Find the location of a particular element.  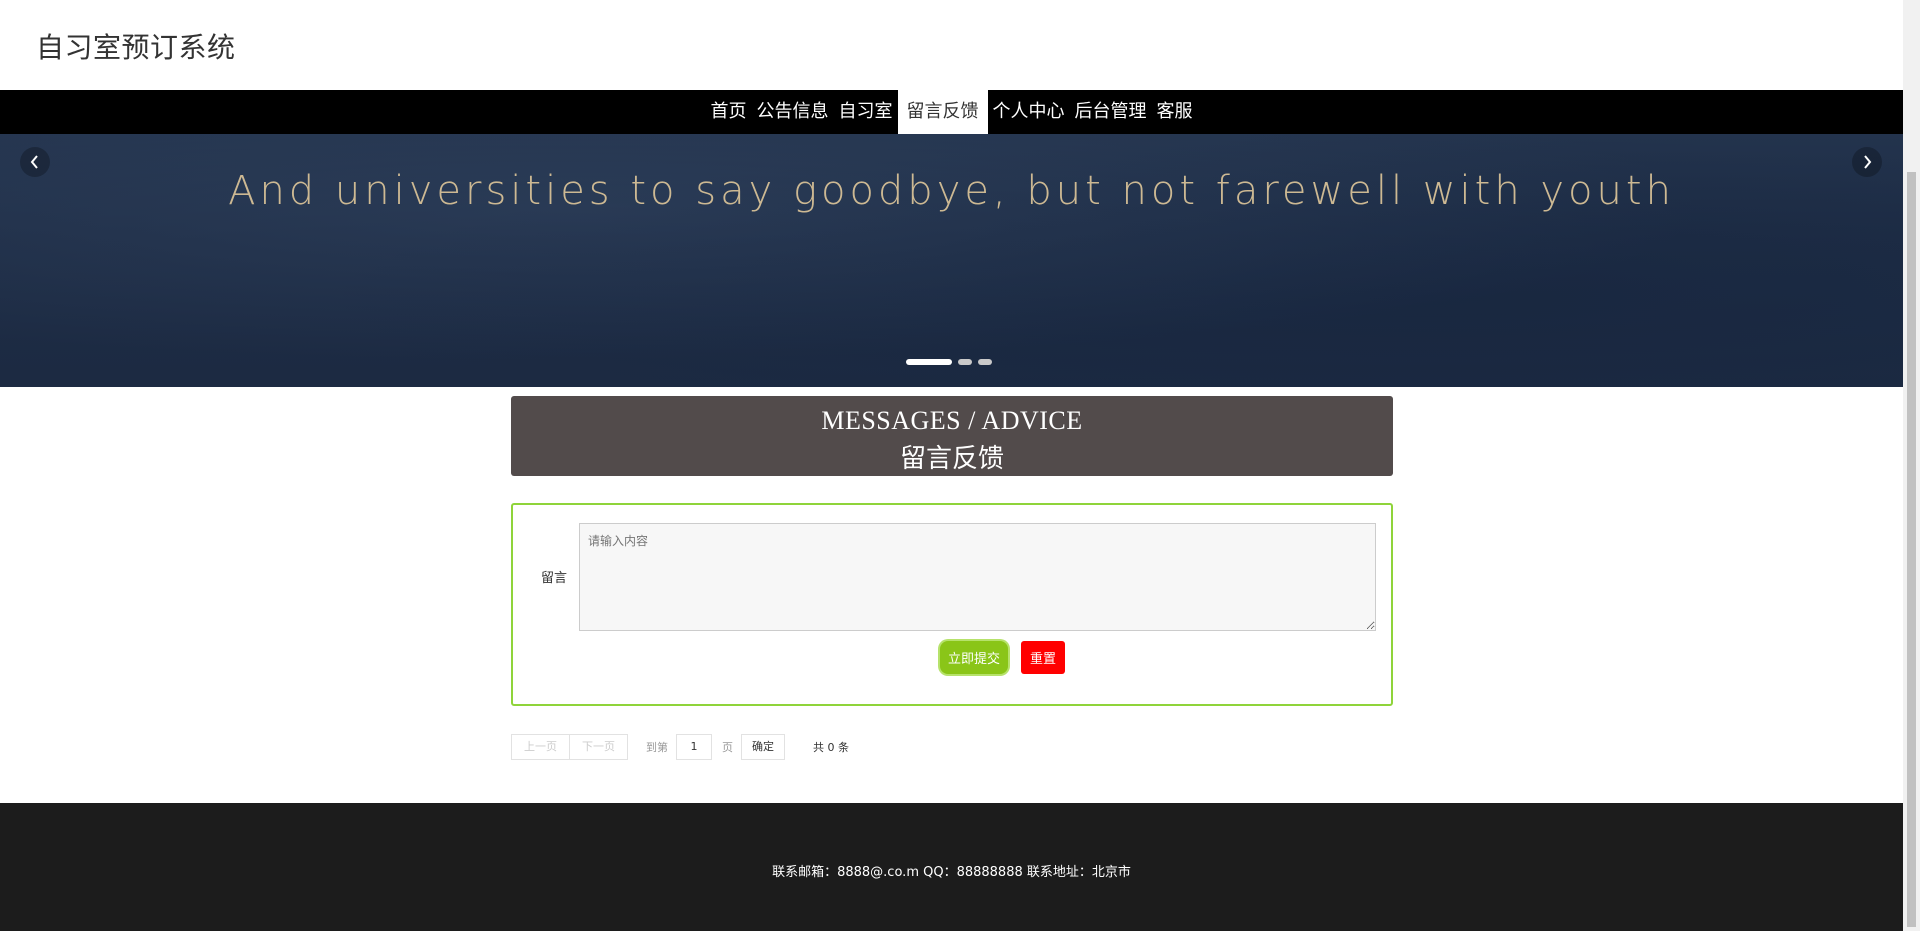

page-number-input: 1 is located at coordinates (694, 747).